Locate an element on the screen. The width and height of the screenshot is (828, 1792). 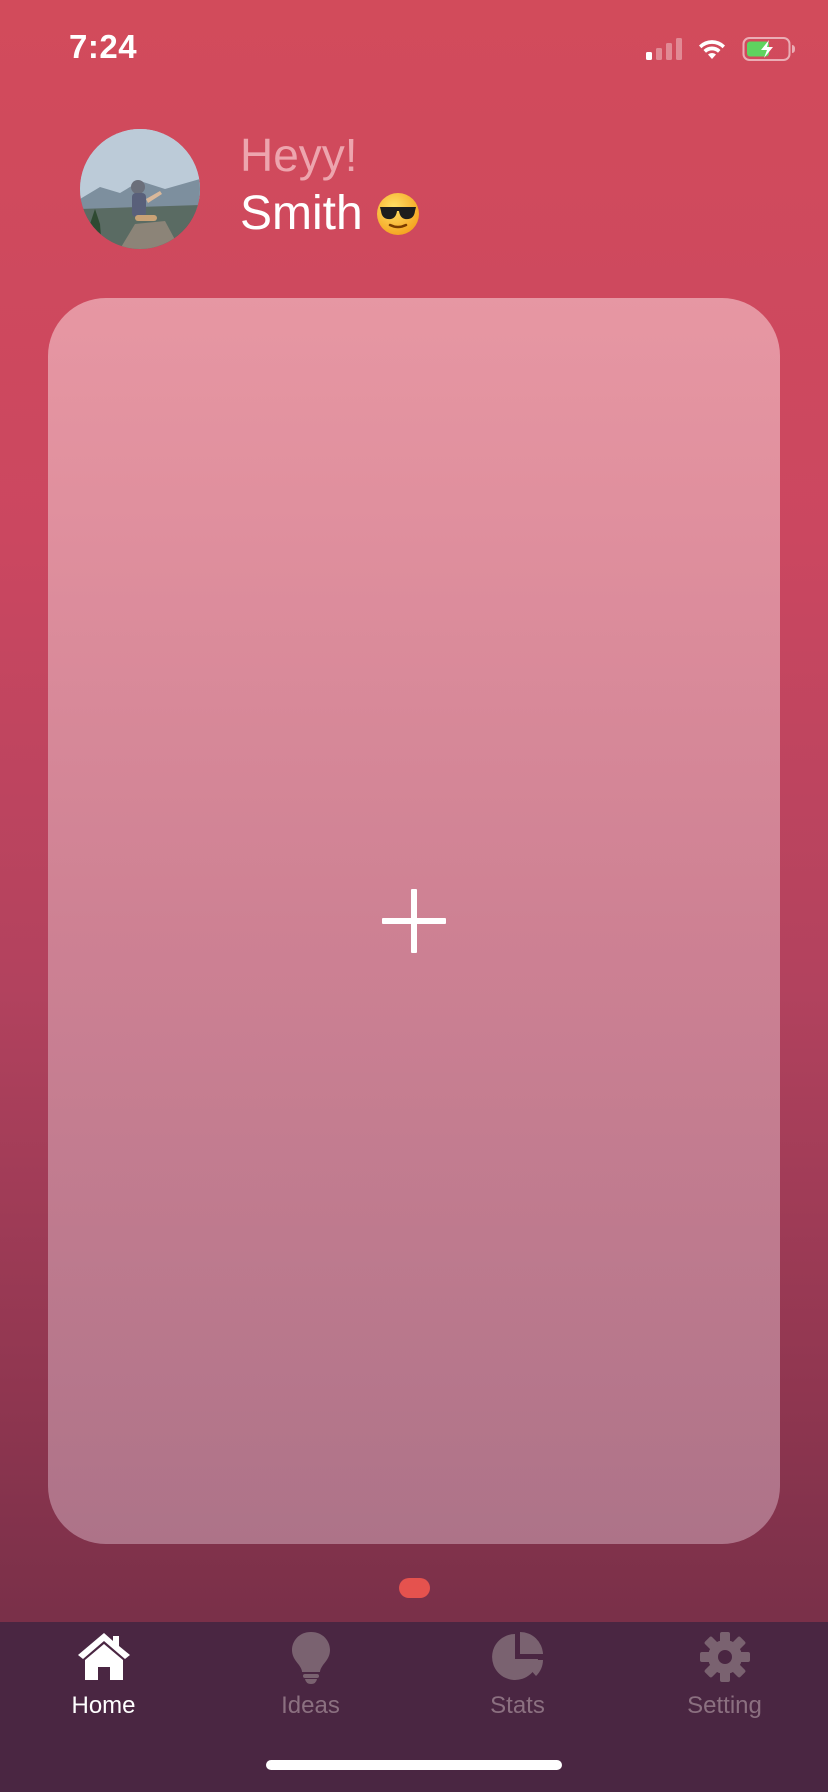
tab-home: Home is located at coordinates (103, 1707).